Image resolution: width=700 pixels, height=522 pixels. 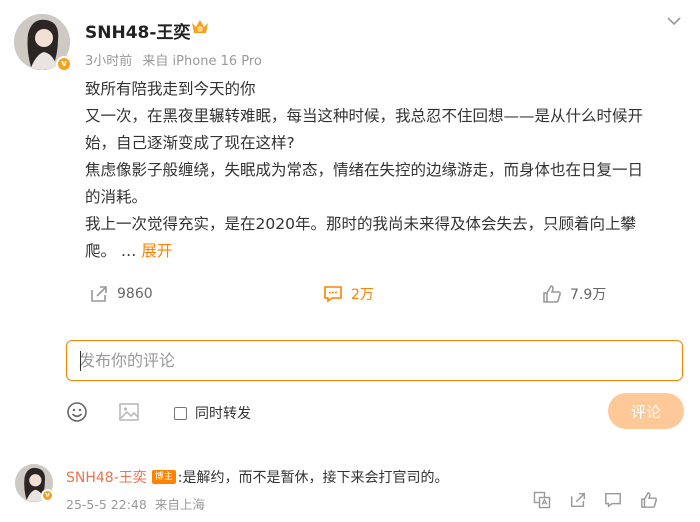 What do you see at coordinates (116, 197) in the screenshot?
I see `post-line: 的消耗。` at bounding box center [116, 197].